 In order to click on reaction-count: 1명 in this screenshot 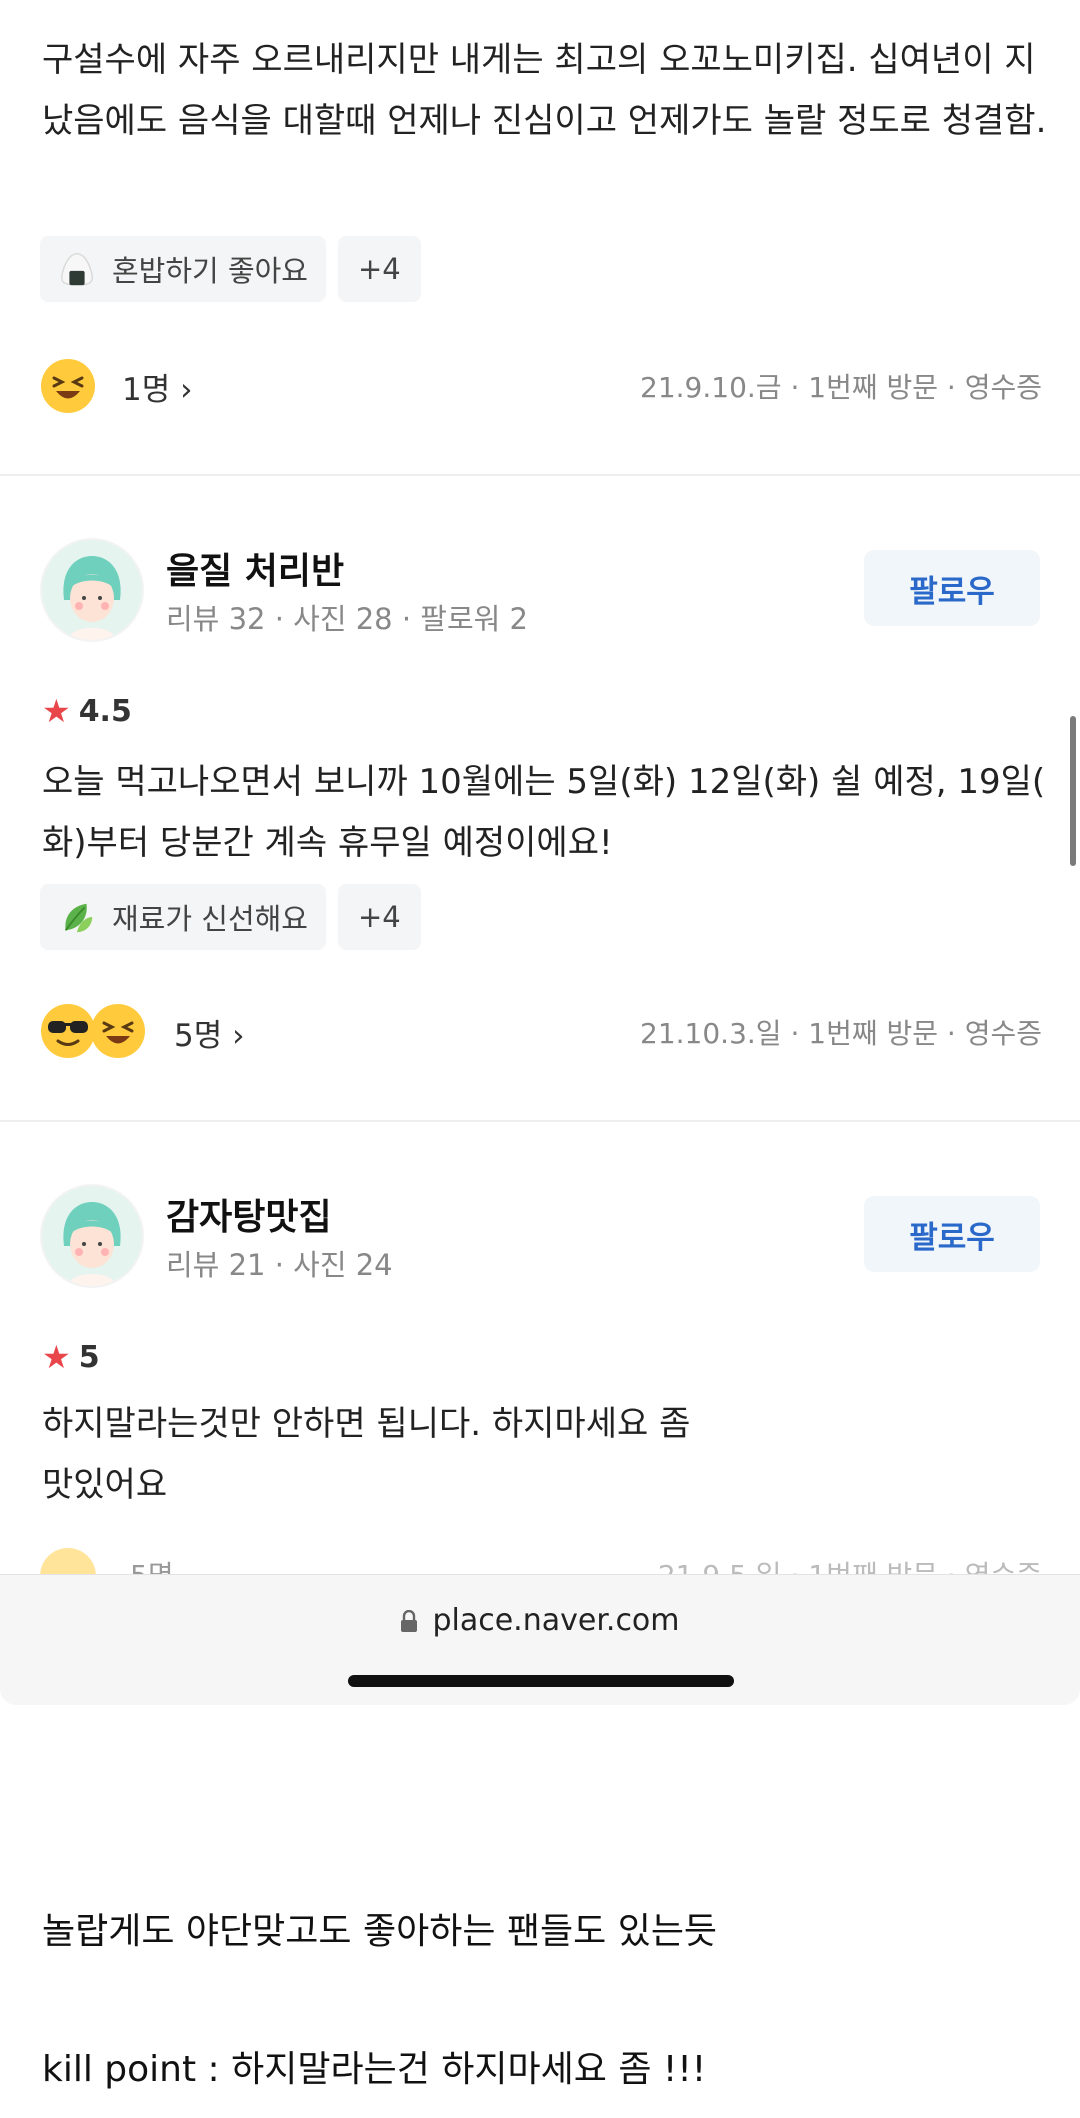, I will do `click(157, 386)`.